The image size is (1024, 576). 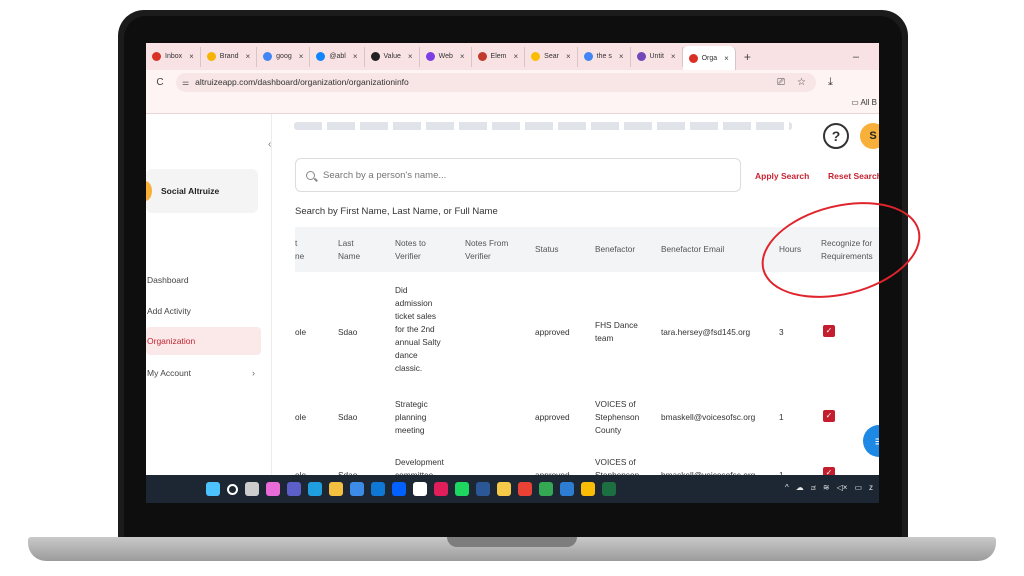 I want to click on google-icon, so click(x=588, y=56).